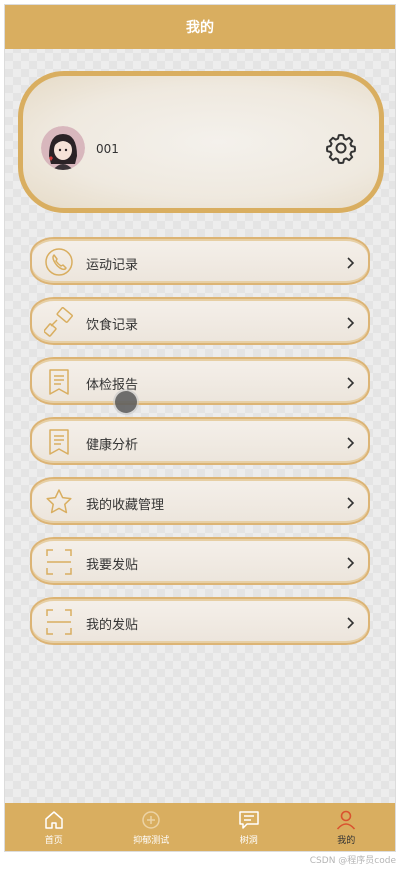 This screenshot has height=872, width=400. What do you see at coordinates (200, 621) in the screenshot?
I see `menu-item-my-posts: 我的发贴` at bounding box center [200, 621].